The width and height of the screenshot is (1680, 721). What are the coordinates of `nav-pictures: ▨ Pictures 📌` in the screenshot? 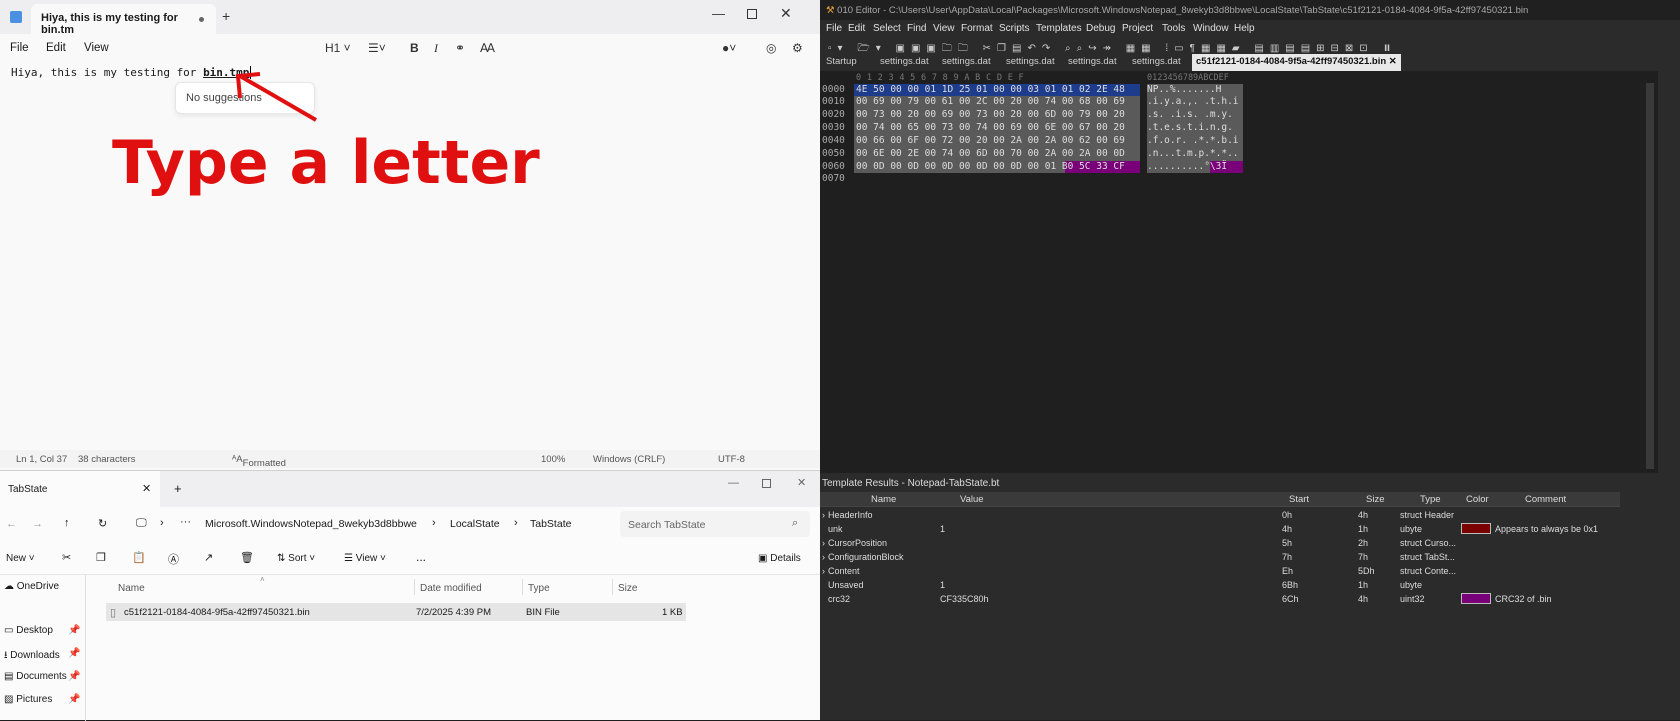 It's located at (42, 699).